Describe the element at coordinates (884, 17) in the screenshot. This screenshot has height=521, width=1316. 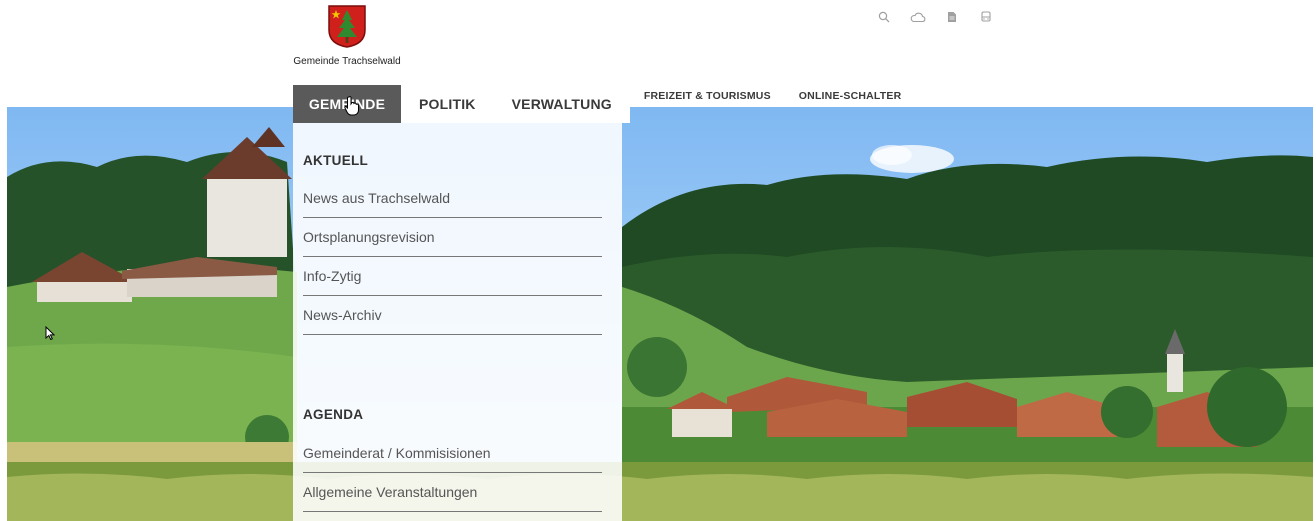
I see `search-icon` at that location.